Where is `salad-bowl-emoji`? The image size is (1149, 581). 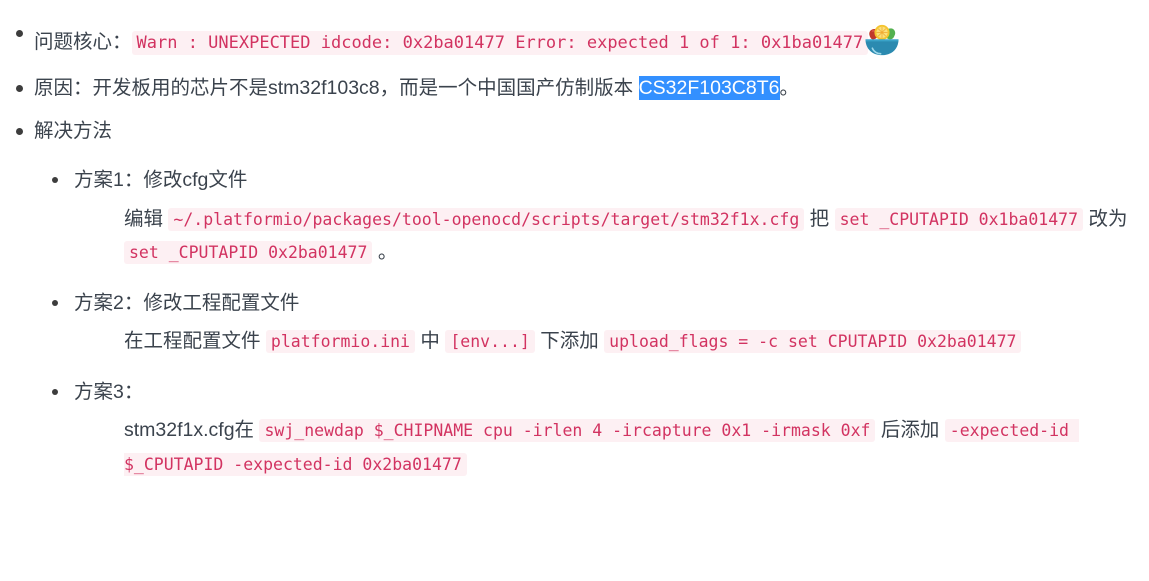
salad-bowl-emoji is located at coordinates (882, 40).